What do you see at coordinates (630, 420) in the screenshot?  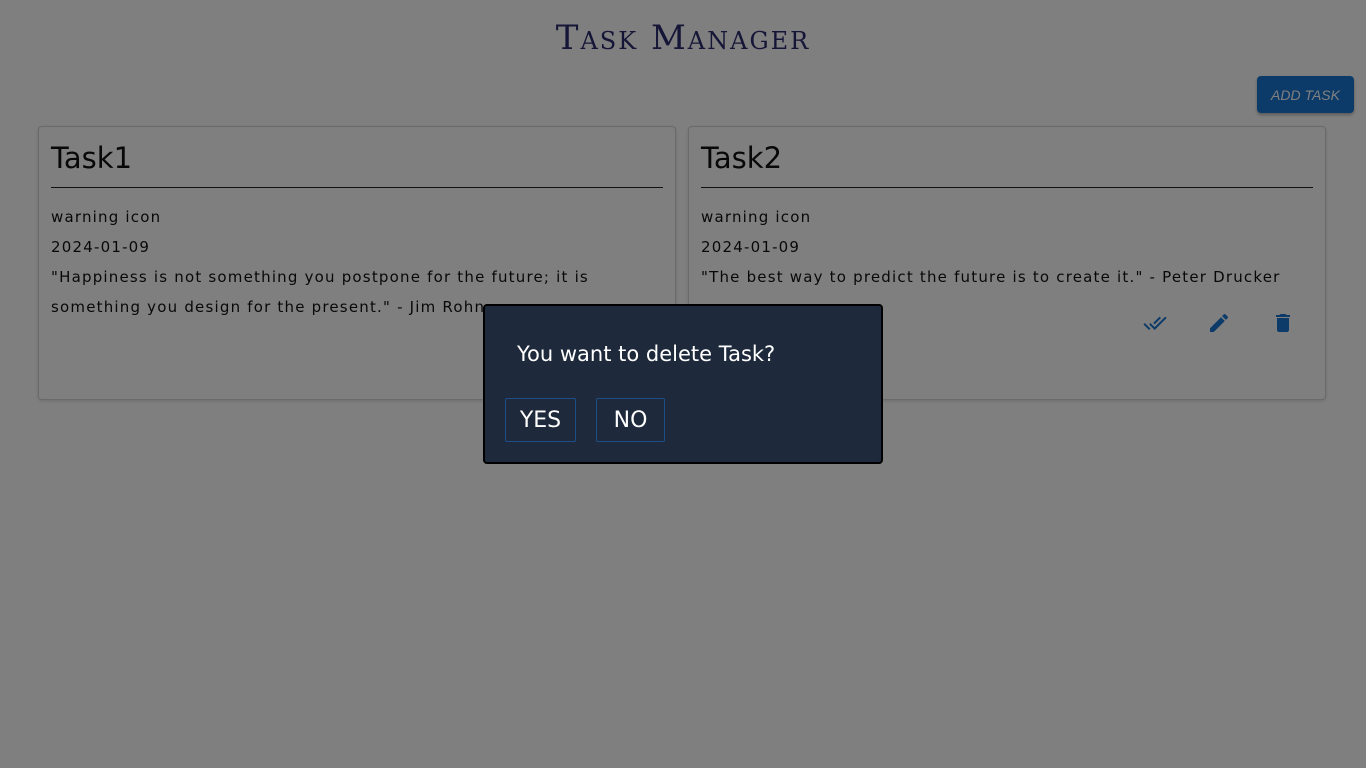 I see `no-button: NO` at bounding box center [630, 420].